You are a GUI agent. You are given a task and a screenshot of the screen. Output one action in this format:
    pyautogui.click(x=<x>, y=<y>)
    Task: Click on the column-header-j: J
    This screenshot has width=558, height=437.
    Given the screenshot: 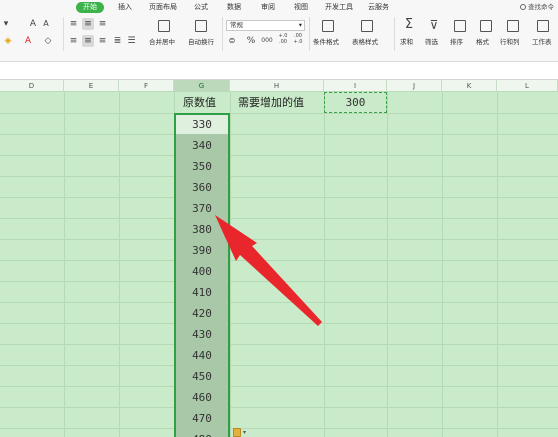 What is the action you would take?
    pyautogui.click(x=414, y=86)
    